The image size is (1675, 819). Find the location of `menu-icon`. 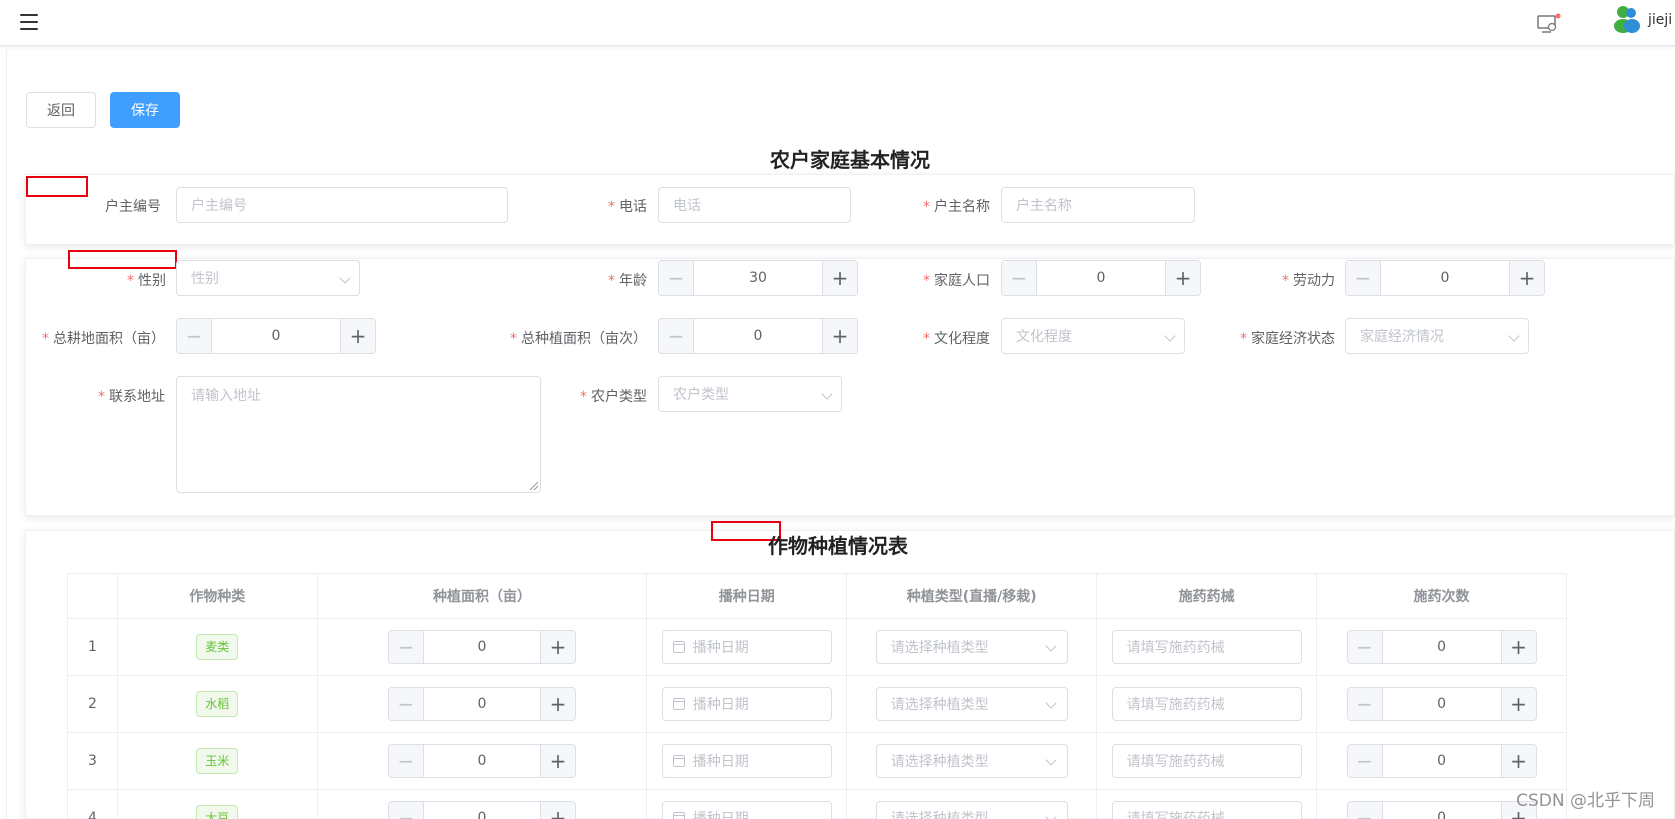

menu-icon is located at coordinates (29, 22).